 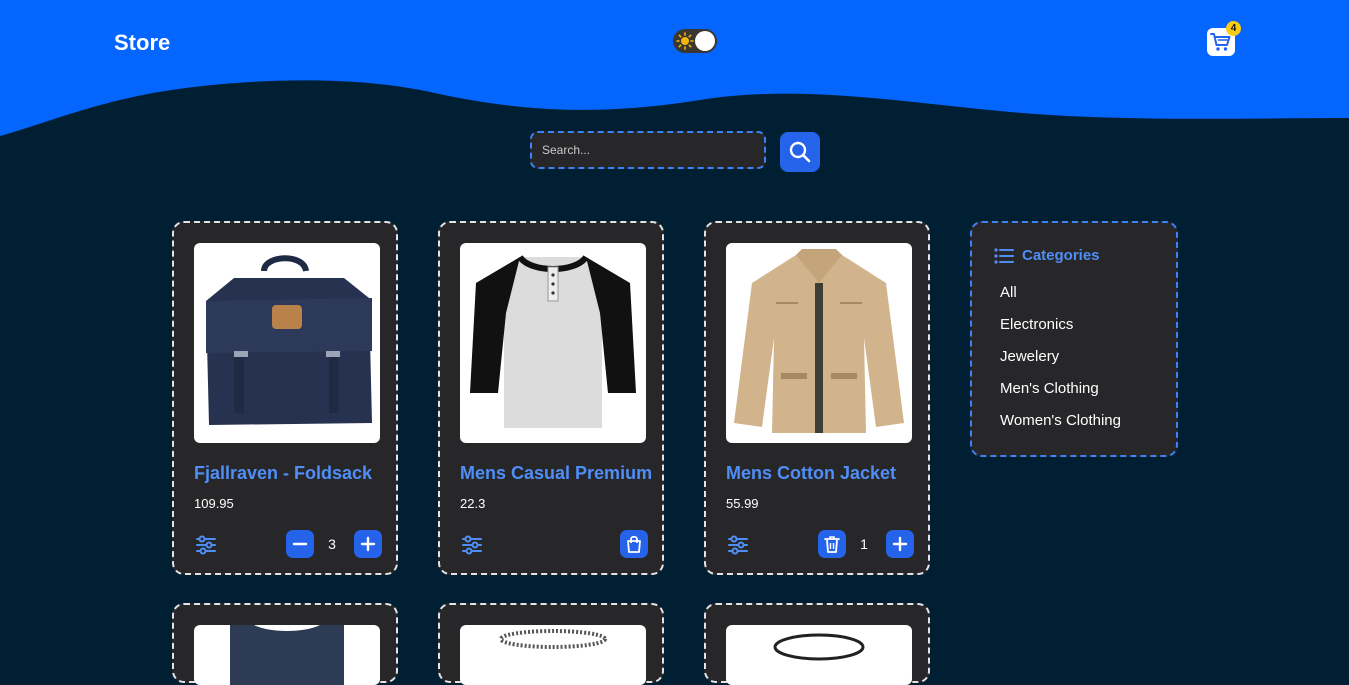 What do you see at coordinates (553, 343) in the screenshot?
I see `product-image-tshirt` at bounding box center [553, 343].